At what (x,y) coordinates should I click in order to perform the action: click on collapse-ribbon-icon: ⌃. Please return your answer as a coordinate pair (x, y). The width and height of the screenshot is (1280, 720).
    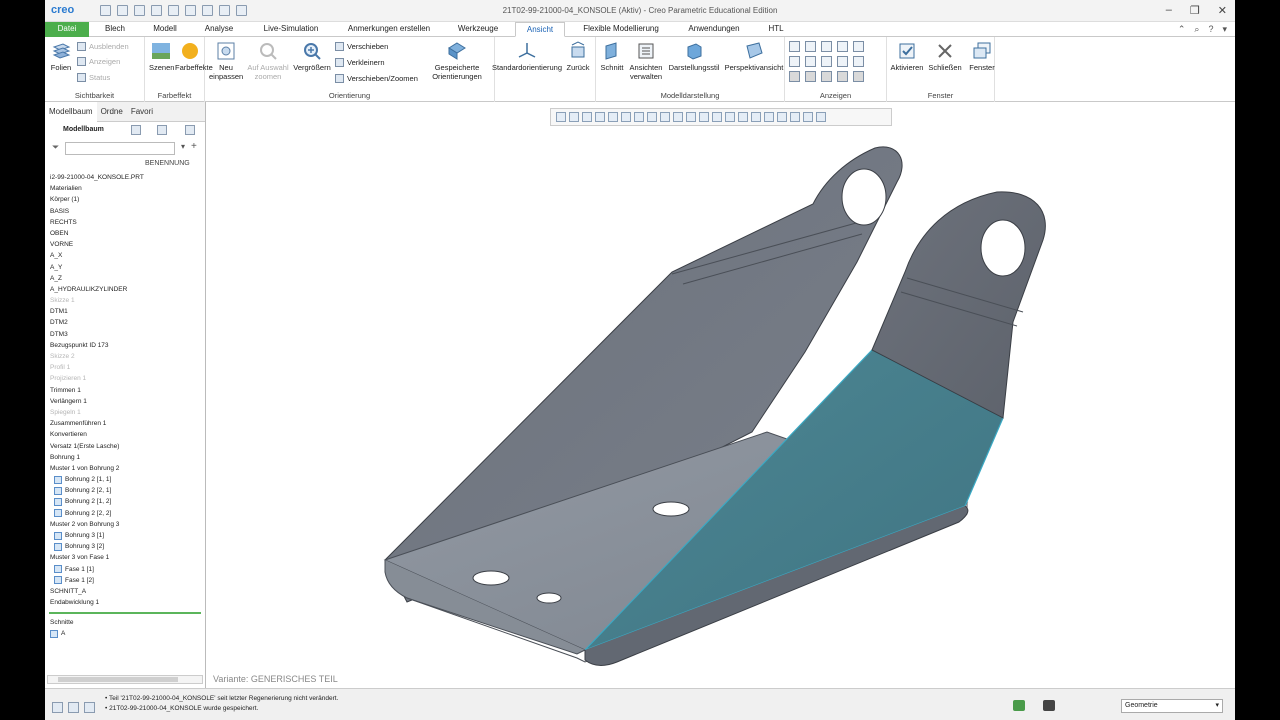
    Looking at the image, I should click on (1182, 29).